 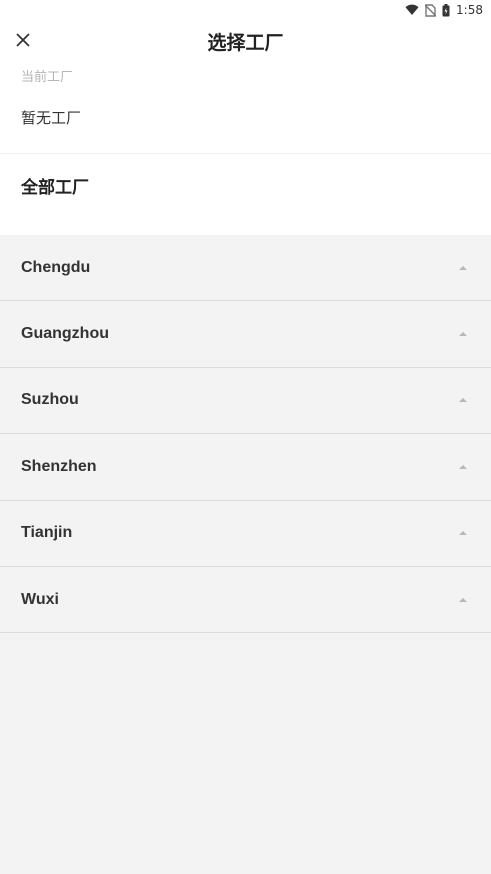 What do you see at coordinates (245, 534) in the screenshot?
I see `factory-item-tianjin: Tianjin` at bounding box center [245, 534].